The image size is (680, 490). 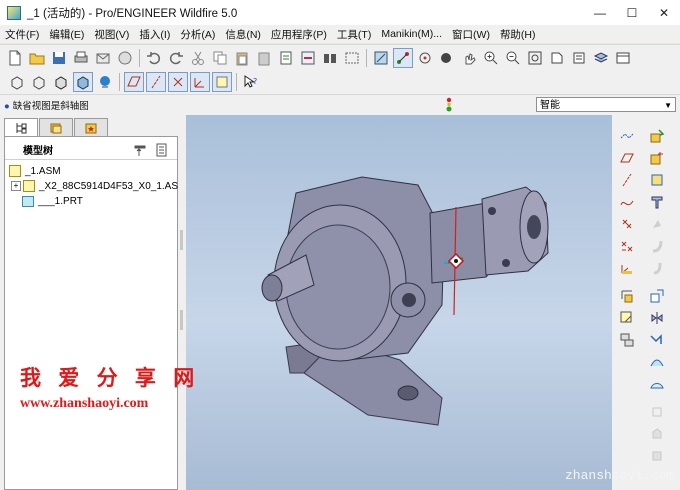 I want to click on message-row: ● 缺省视图是斜轴图 智能 ▼, so click(x=340, y=104).